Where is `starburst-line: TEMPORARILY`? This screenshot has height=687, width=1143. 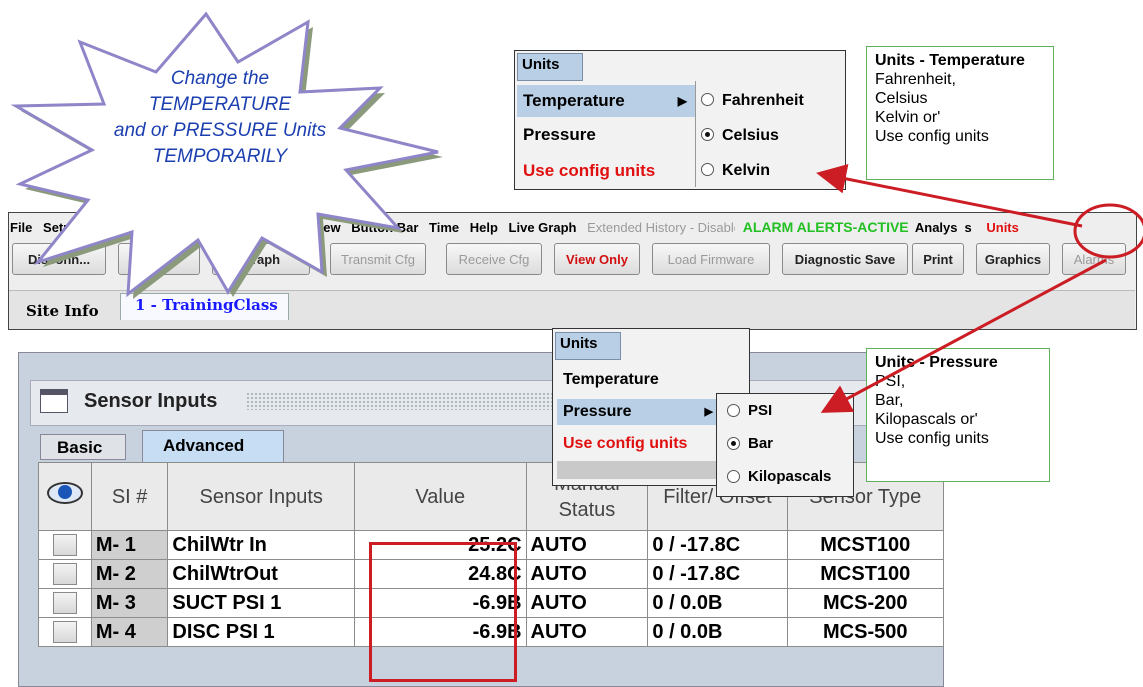 starburst-line: TEMPORARILY is located at coordinates (220, 156).